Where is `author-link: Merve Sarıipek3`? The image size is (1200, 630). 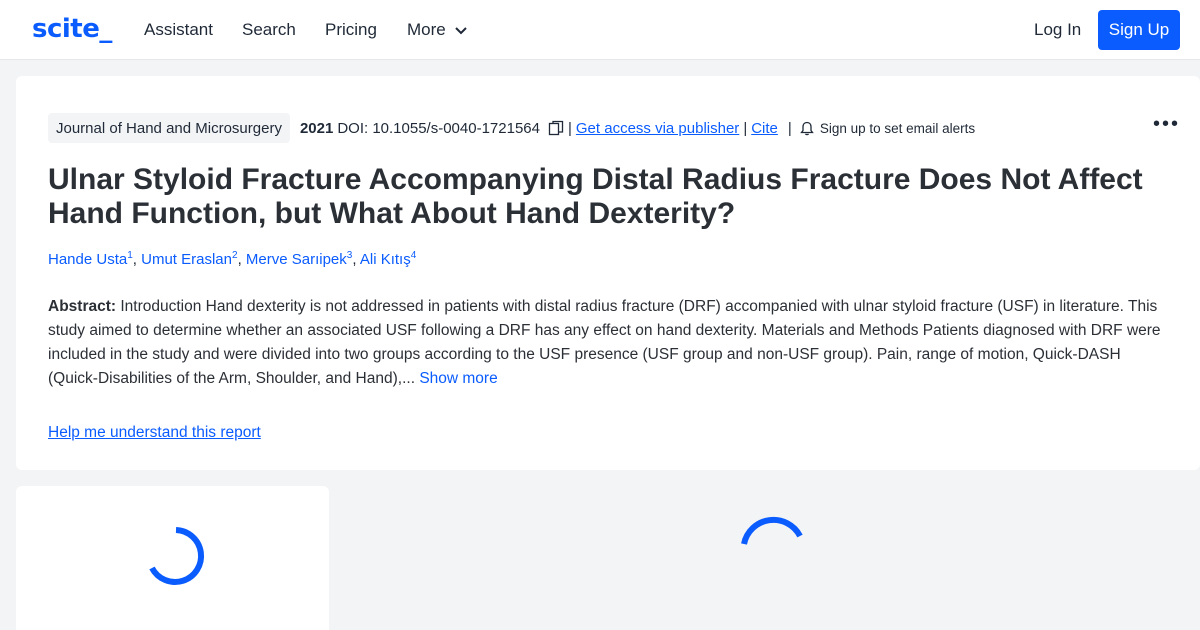
author-link: Merve Sarıipek3 is located at coordinates (299, 259).